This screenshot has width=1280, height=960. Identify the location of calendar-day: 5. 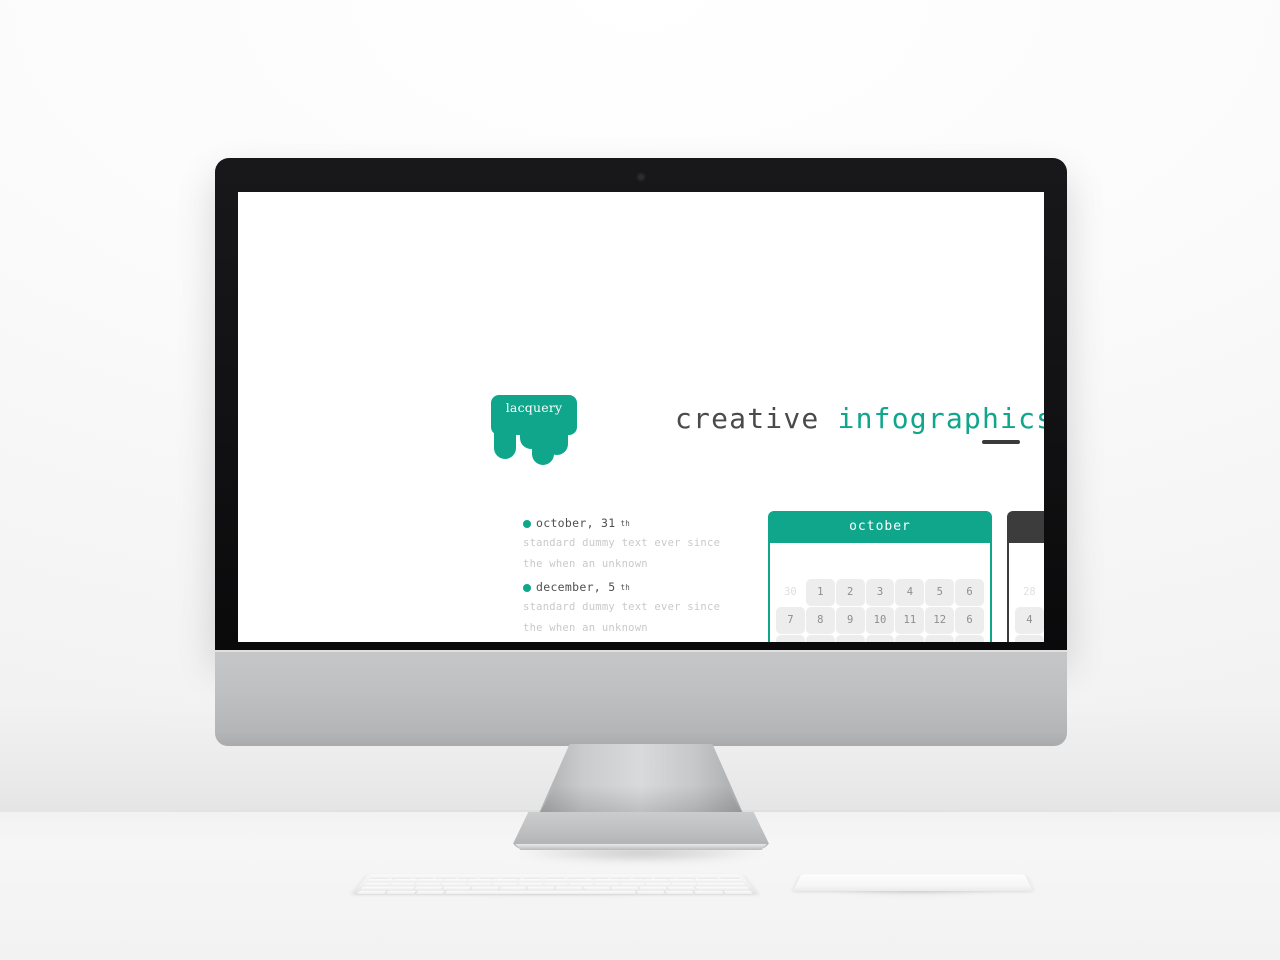
(940, 592).